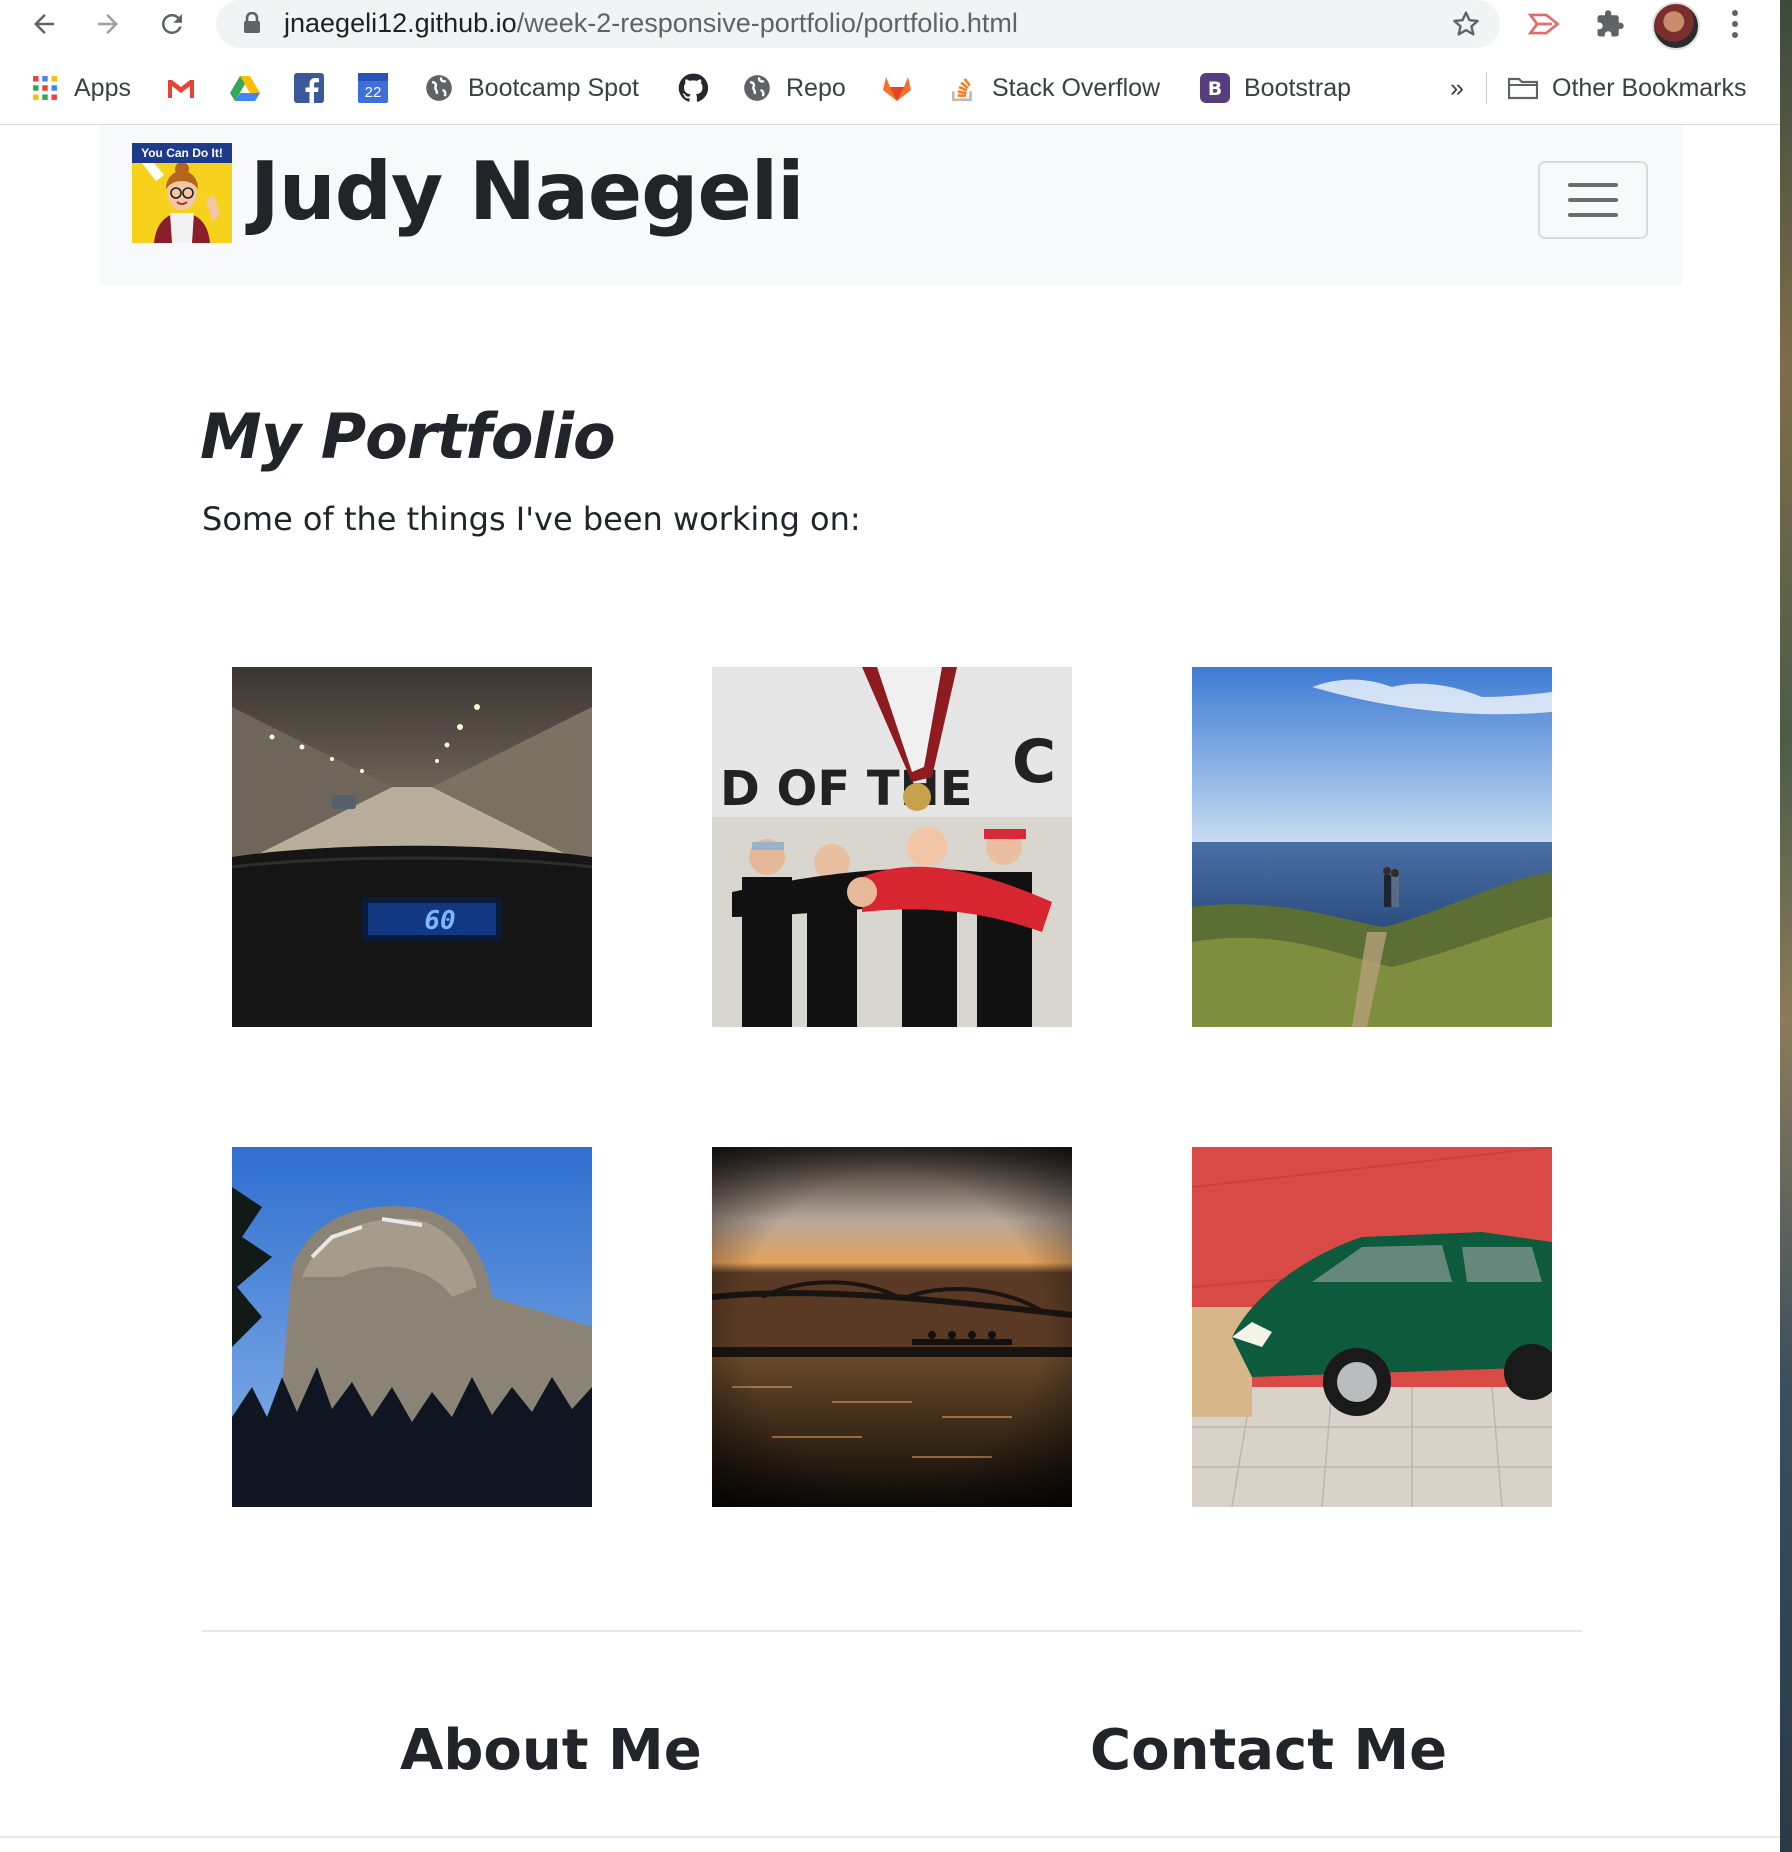 The width and height of the screenshot is (1792, 1852). I want to click on section-divider, so click(892, 1631).